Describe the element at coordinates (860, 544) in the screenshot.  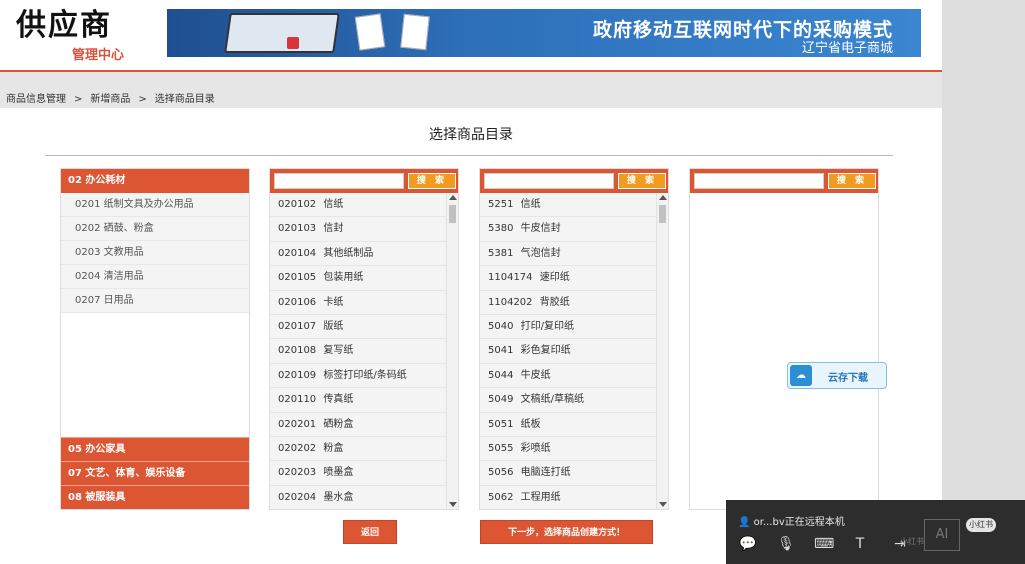
I see `text-icon: T` at that location.